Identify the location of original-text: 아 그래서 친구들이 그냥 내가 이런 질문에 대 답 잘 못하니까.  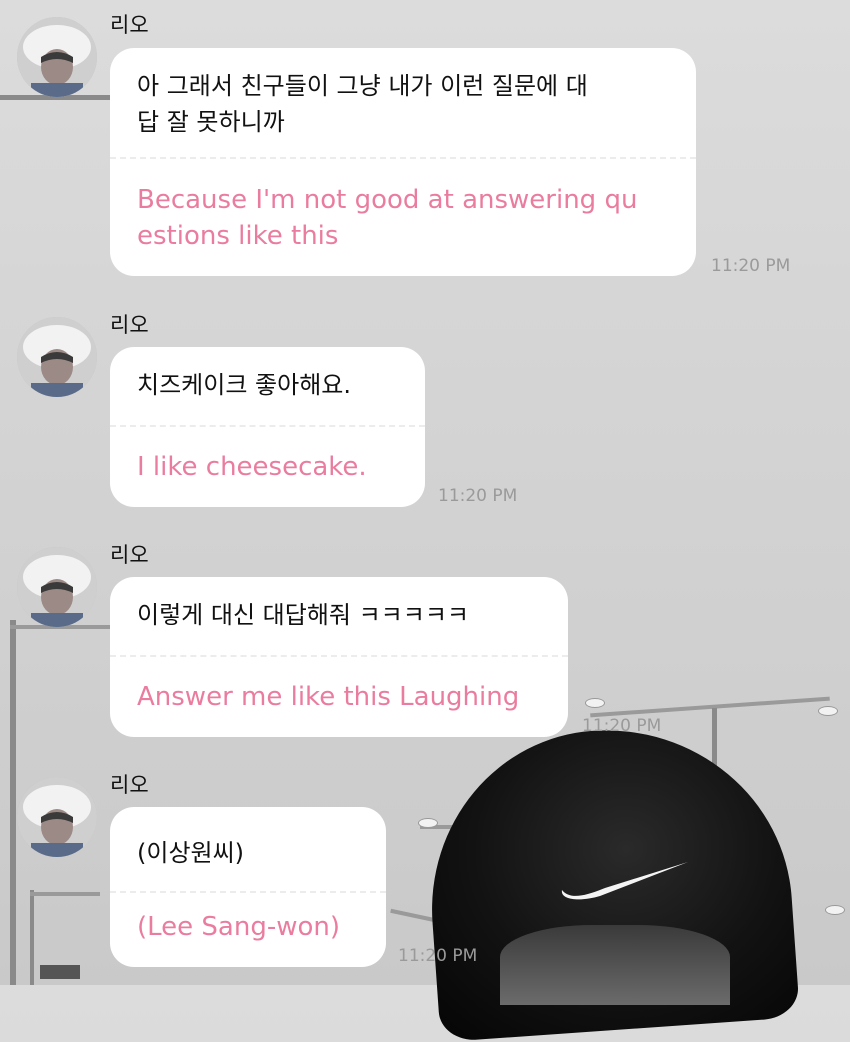
(362, 104).